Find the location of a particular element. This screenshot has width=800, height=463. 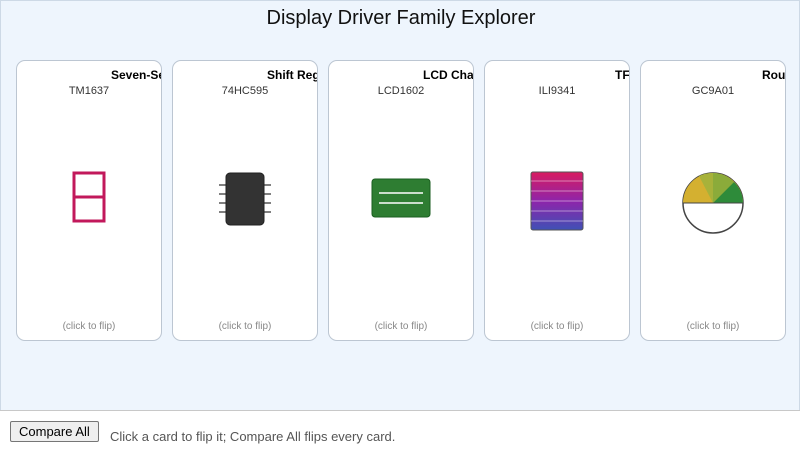

card-part-number: GC9A01 is located at coordinates (713, 91).